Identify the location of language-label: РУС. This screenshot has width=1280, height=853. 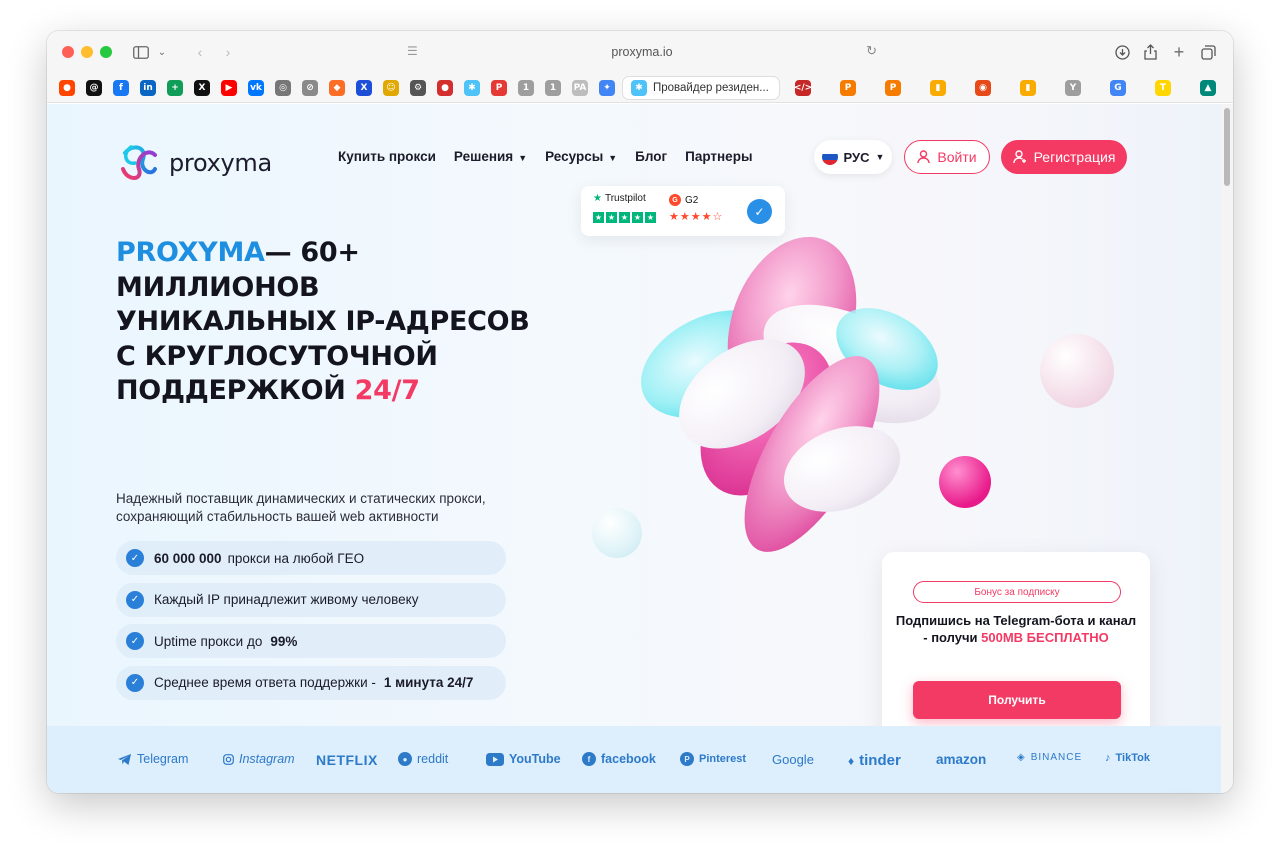
(856, 157).